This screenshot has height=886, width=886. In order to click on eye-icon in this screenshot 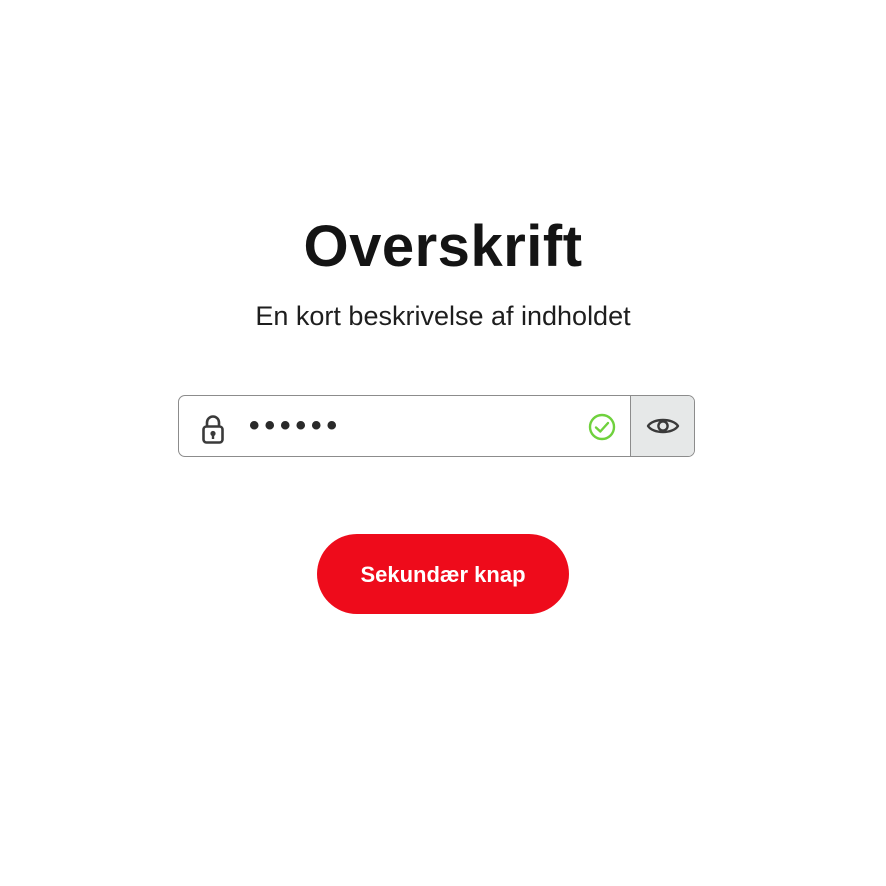, I will do `click(662, 426)`.